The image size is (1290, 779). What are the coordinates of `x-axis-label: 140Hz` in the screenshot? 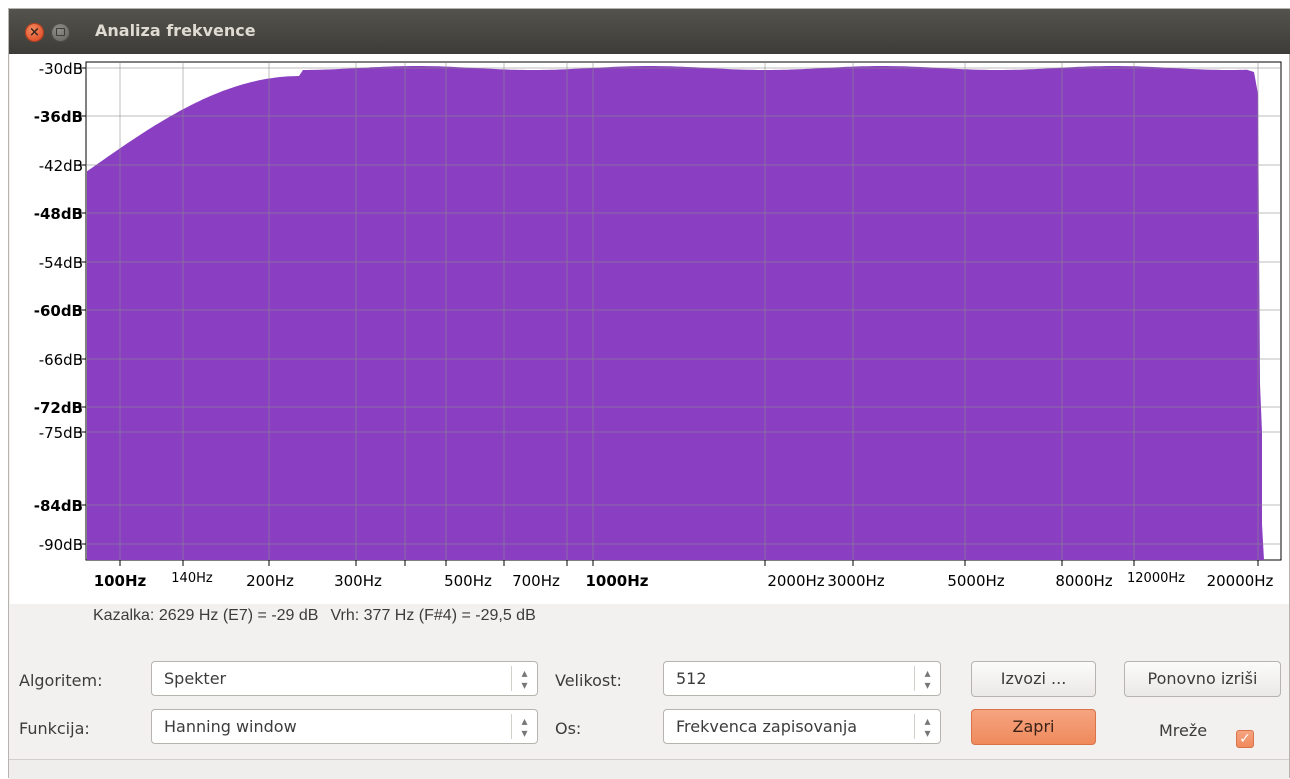 It's located at (192, 578).